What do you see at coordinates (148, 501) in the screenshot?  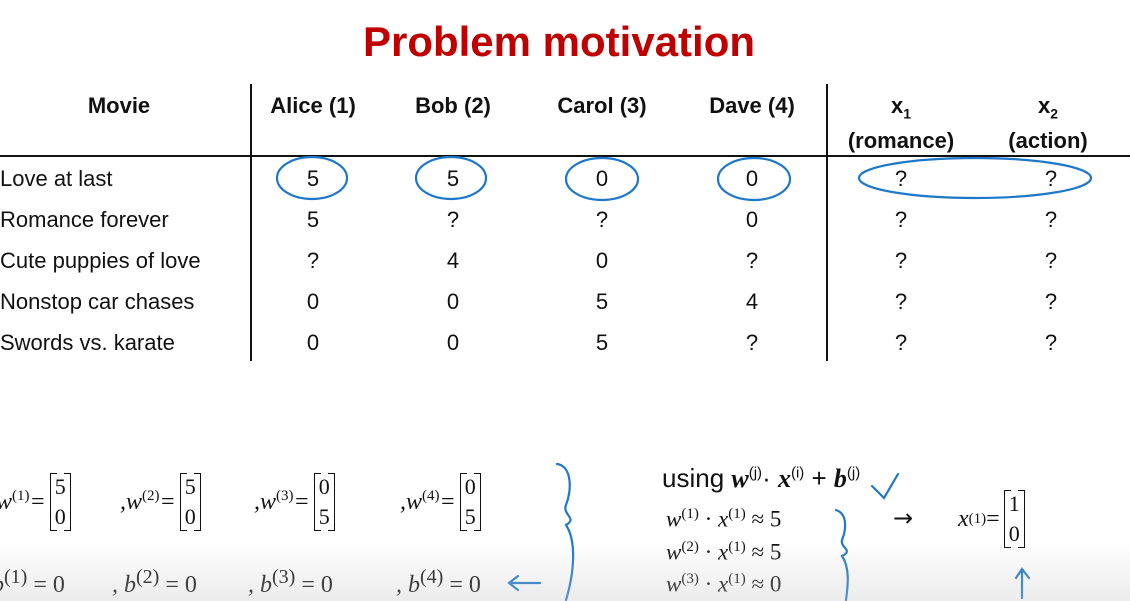 I see `weight-label: ,w(2)=` at bounding box center [148, 501].